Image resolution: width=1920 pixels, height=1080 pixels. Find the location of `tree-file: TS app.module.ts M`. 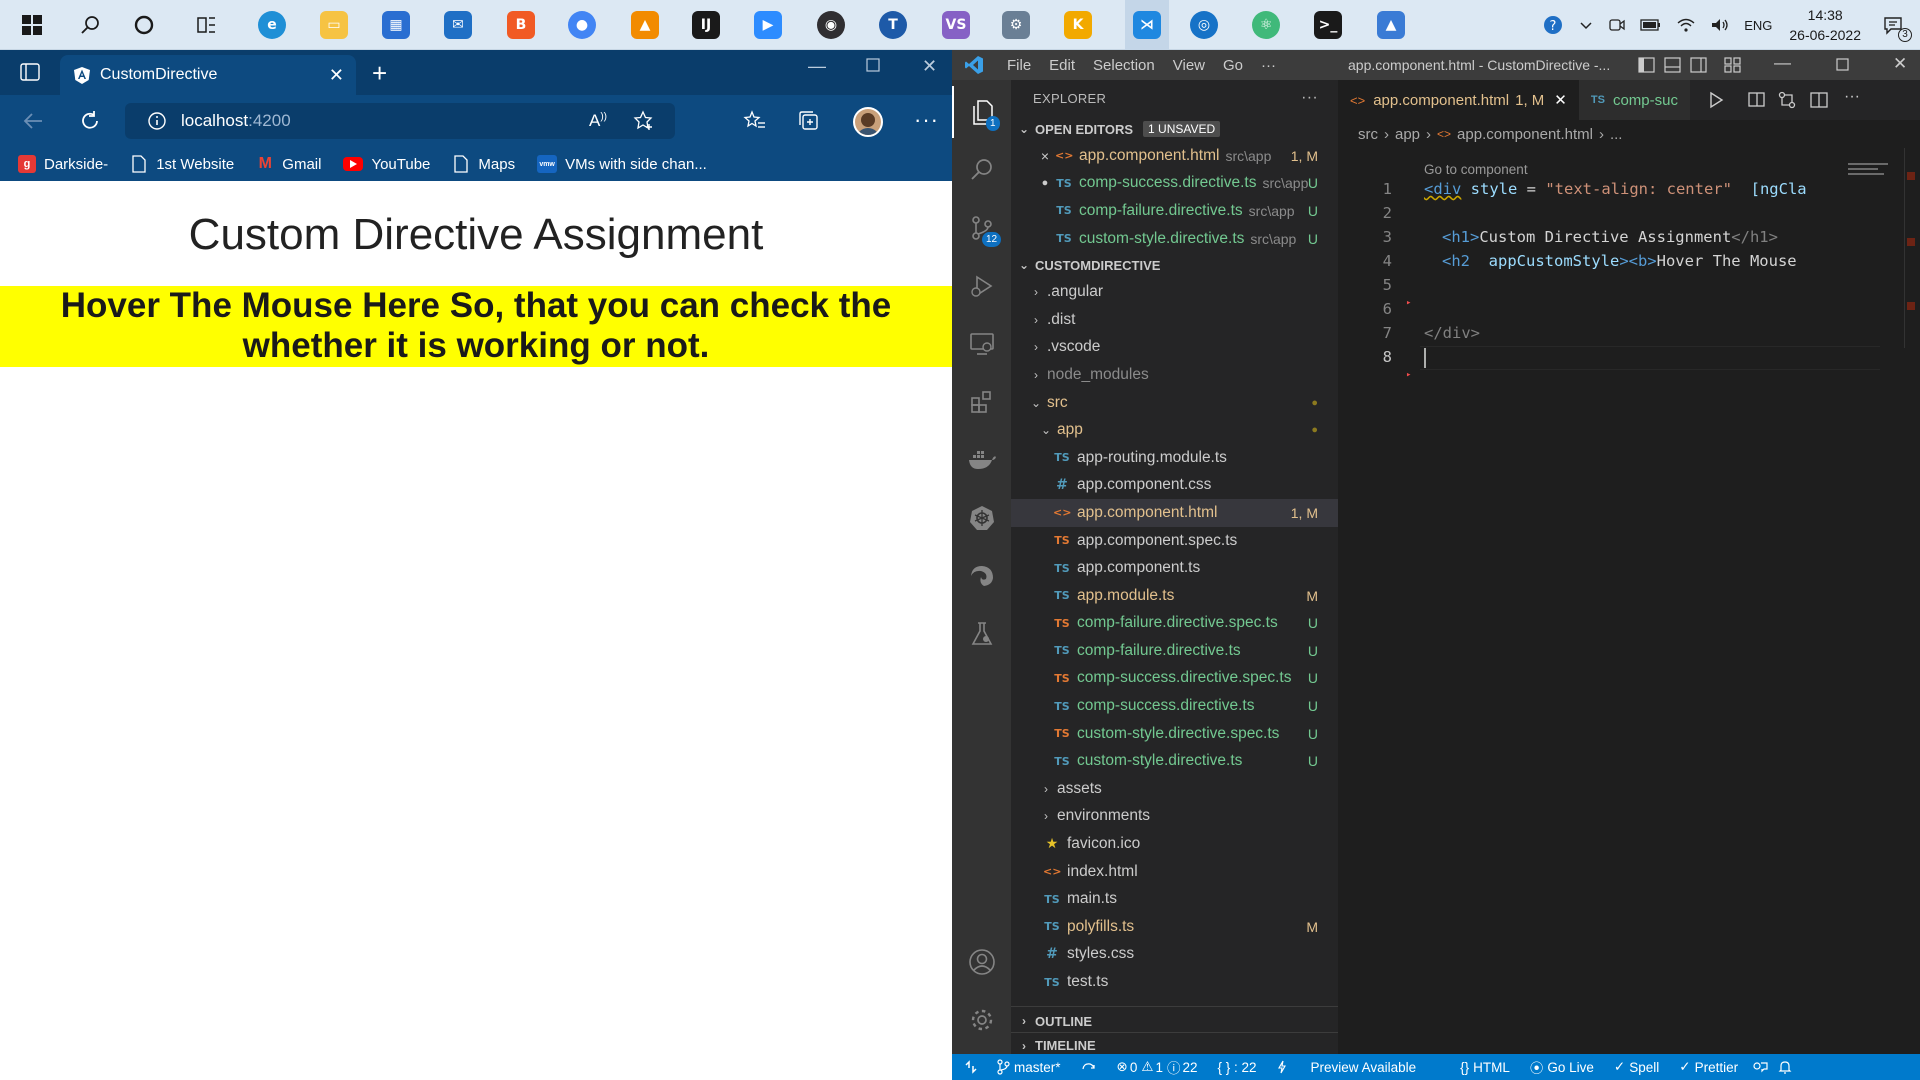

tree-file: TS app.module.ts M is located at coordinates (1174, 596).